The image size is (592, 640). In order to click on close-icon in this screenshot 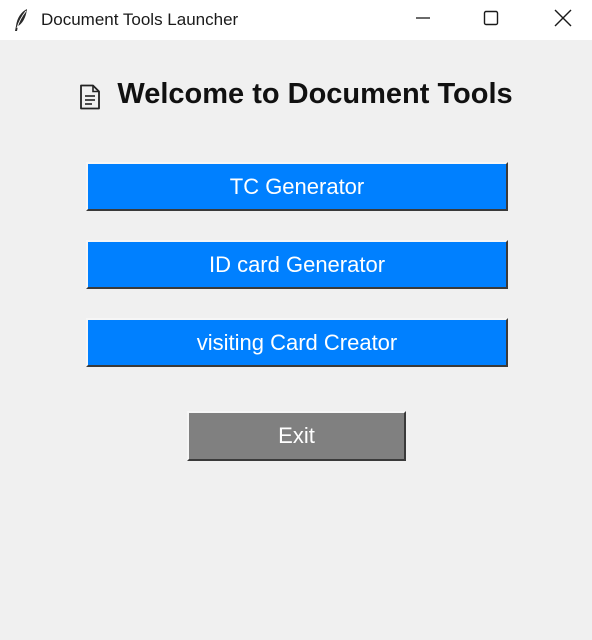, I will do `click(563, 20)`.